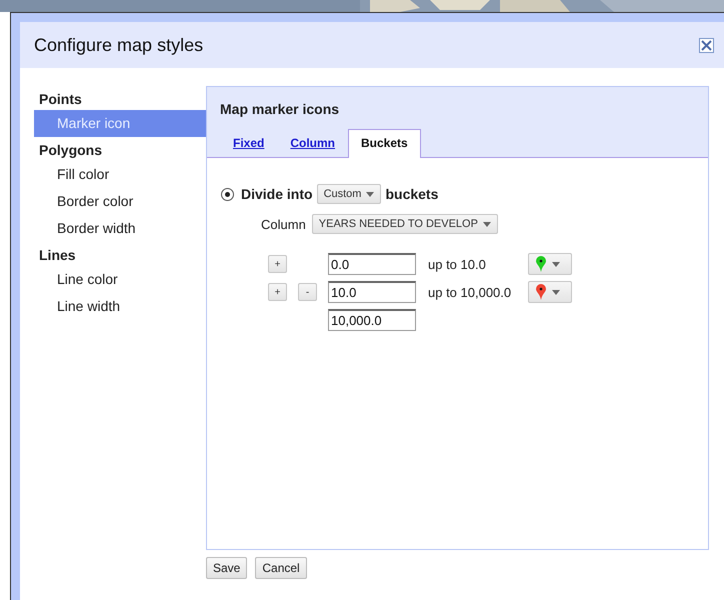  Describe the element at coordinates (120, 228) in the screenshot. I see `sidebar-item: Border width` at that location.